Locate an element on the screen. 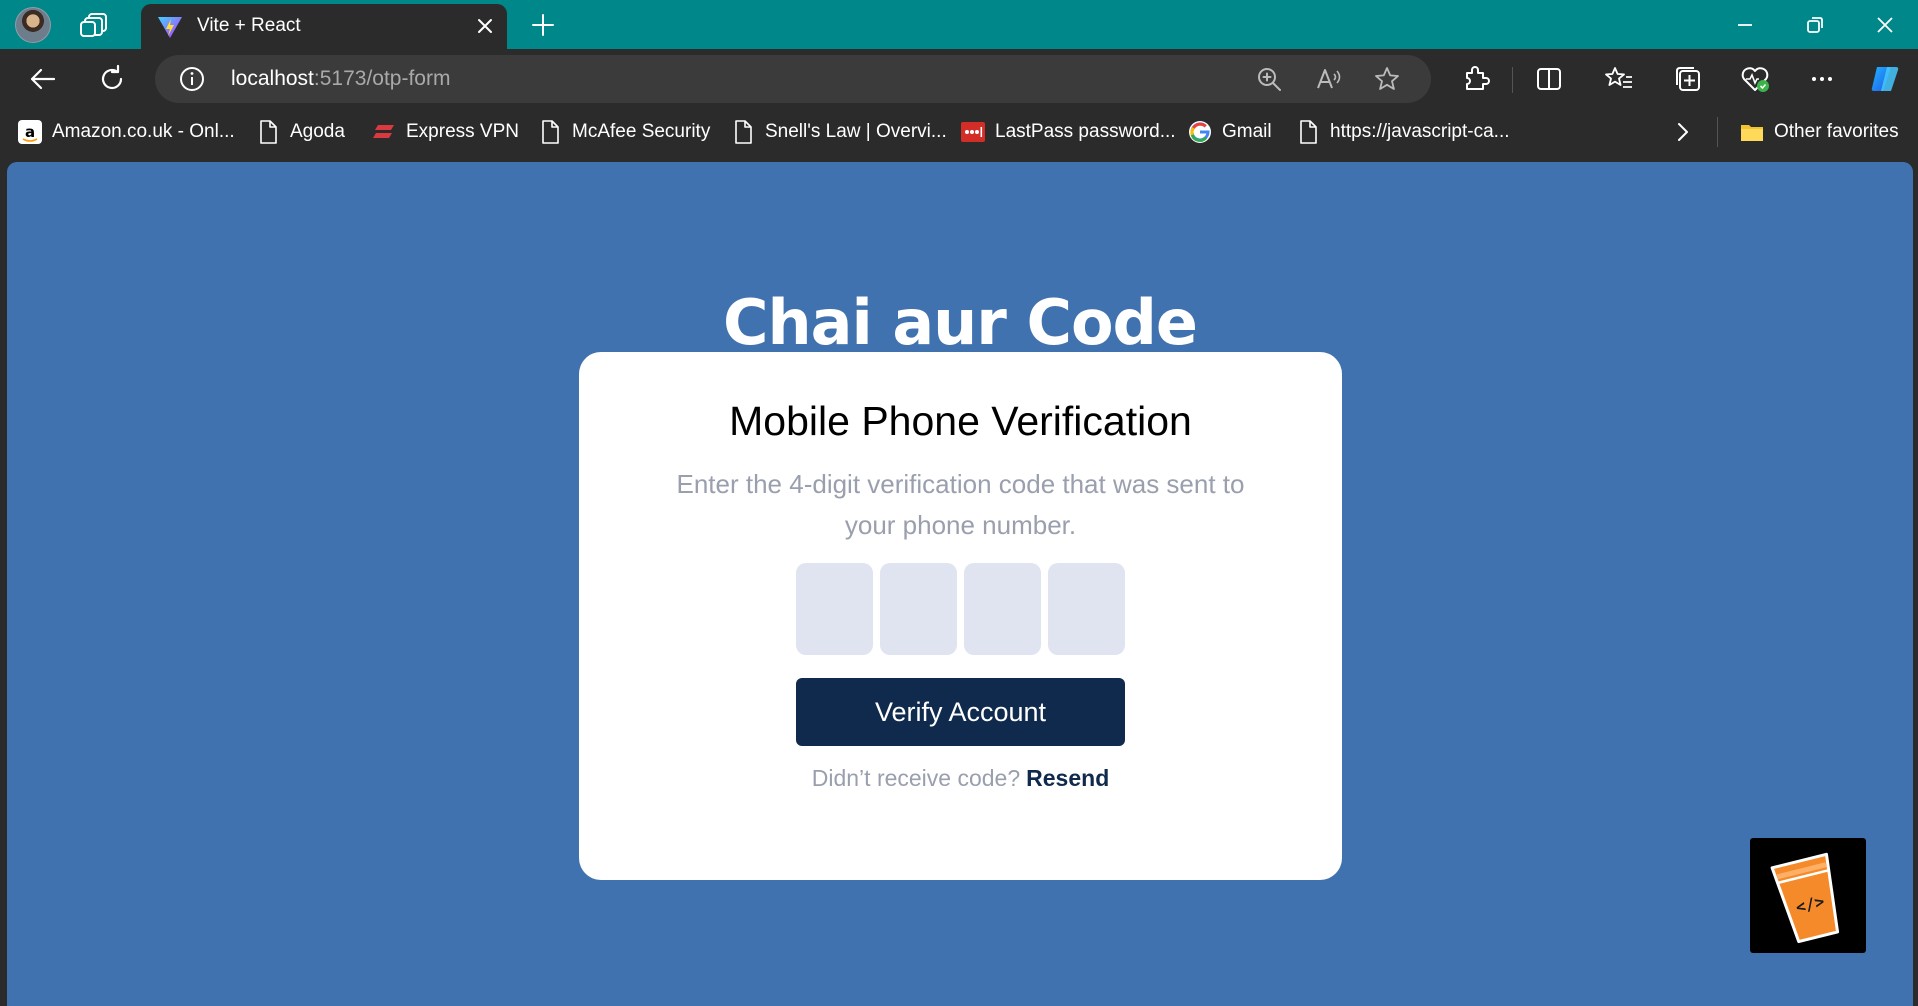 This screenshot has height=1006, width=1918. card-title: Mobile Phone Verification is located at coordinates (960, 421).